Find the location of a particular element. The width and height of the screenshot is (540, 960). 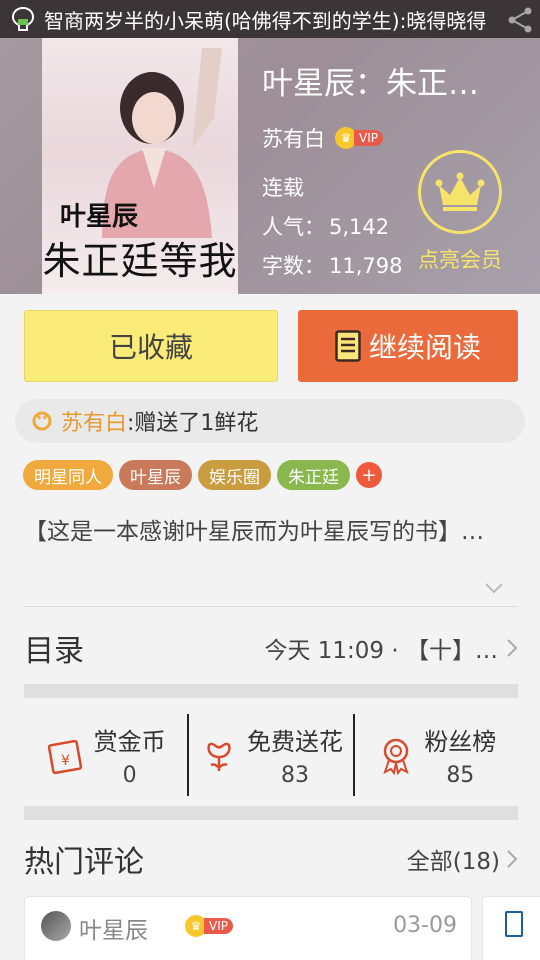

comment-card: 叶星辰 ♛ VIP 03-09 is located at coordinates (248, 928).